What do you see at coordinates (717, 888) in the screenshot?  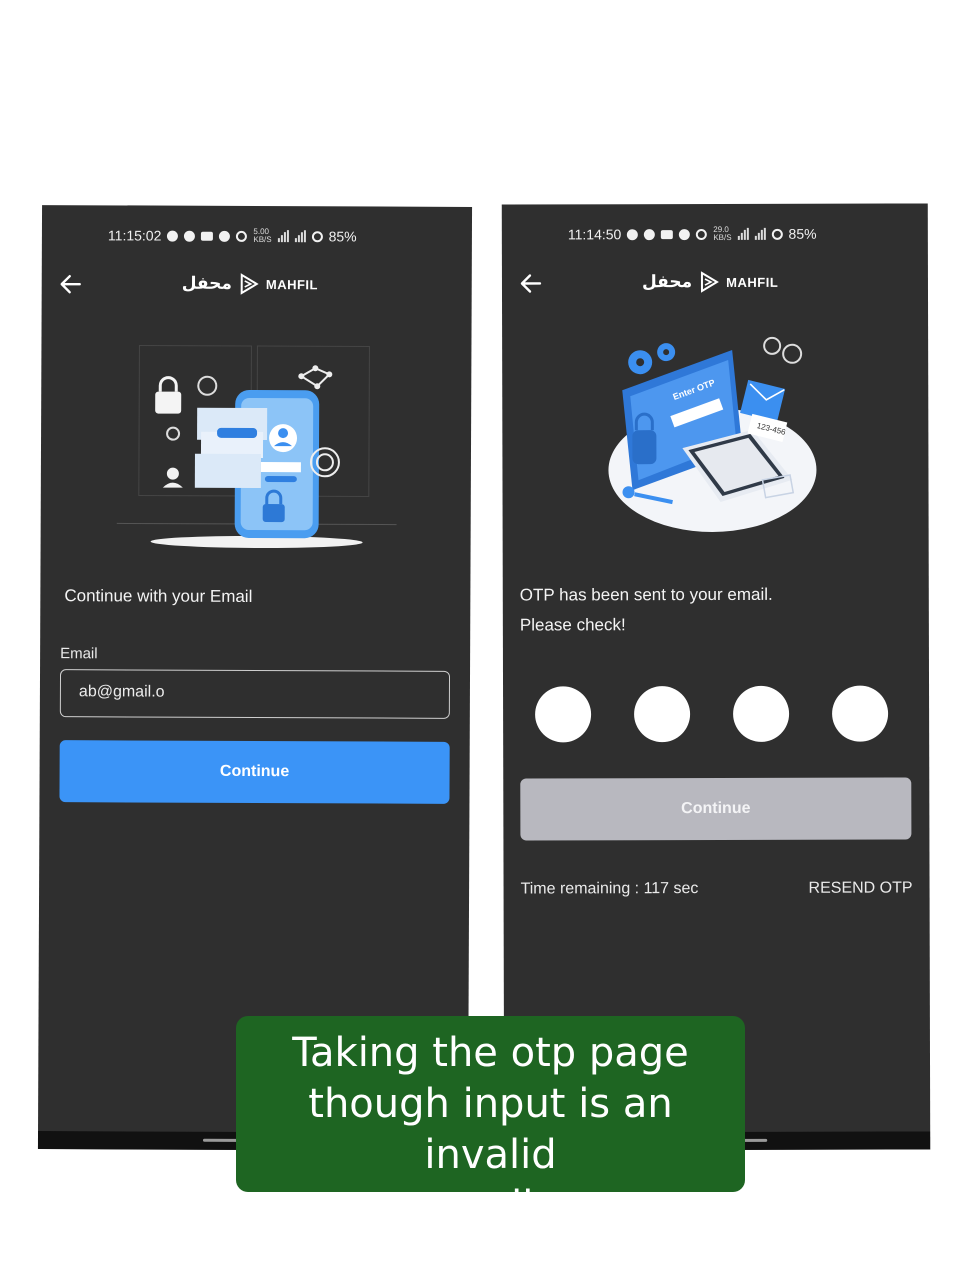 I see `timer-row: Time remaining : 117 sec RESEND OTP` at bounding box center [717, 888].